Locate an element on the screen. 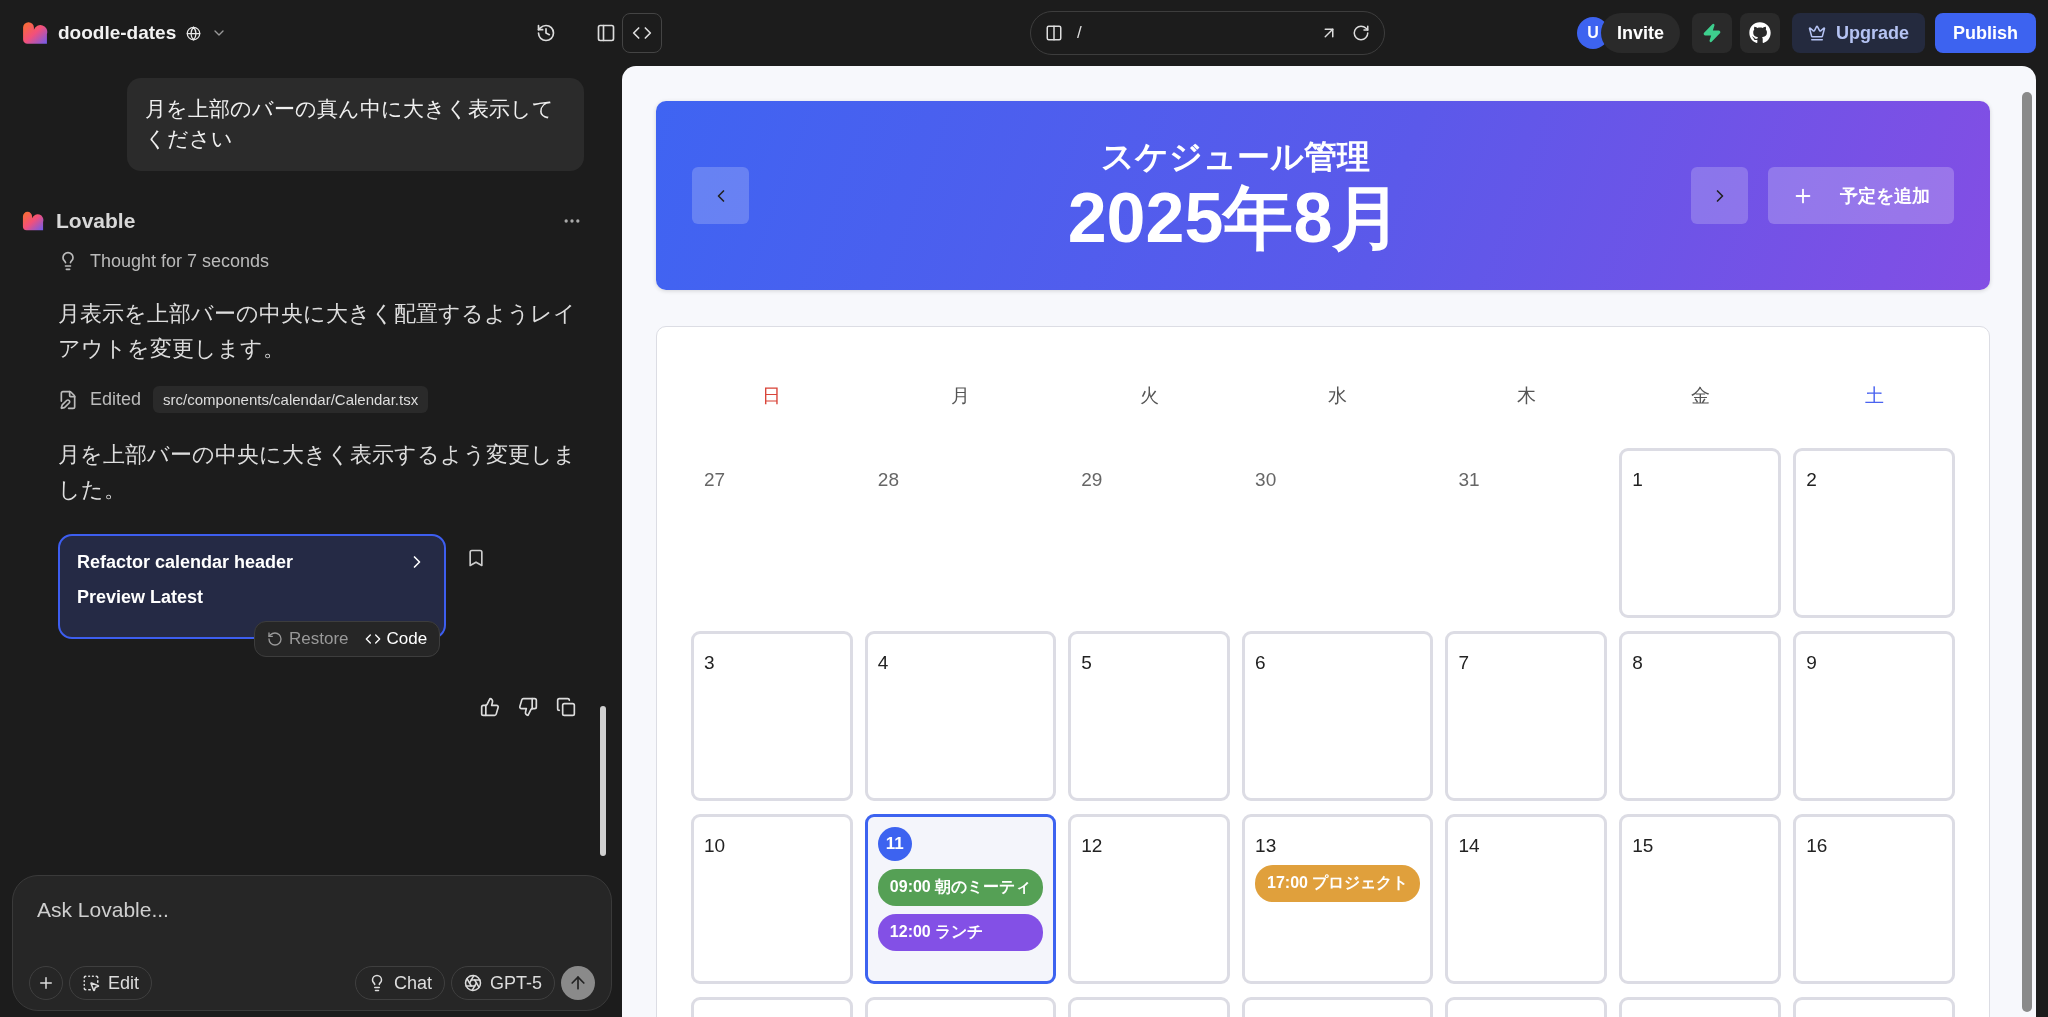 This screenshot has height=1017, width=2048. panel-icon is located at coordinates (606, 33).